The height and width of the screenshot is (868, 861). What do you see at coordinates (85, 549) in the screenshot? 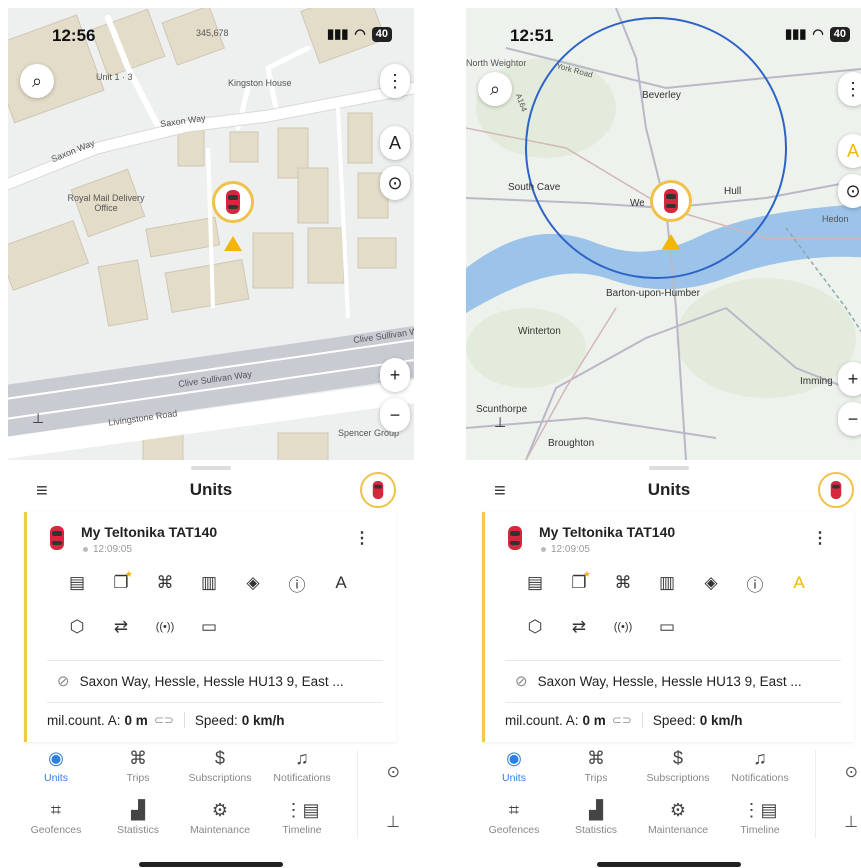
I see `status-dot` at bounding box center [85, 549].